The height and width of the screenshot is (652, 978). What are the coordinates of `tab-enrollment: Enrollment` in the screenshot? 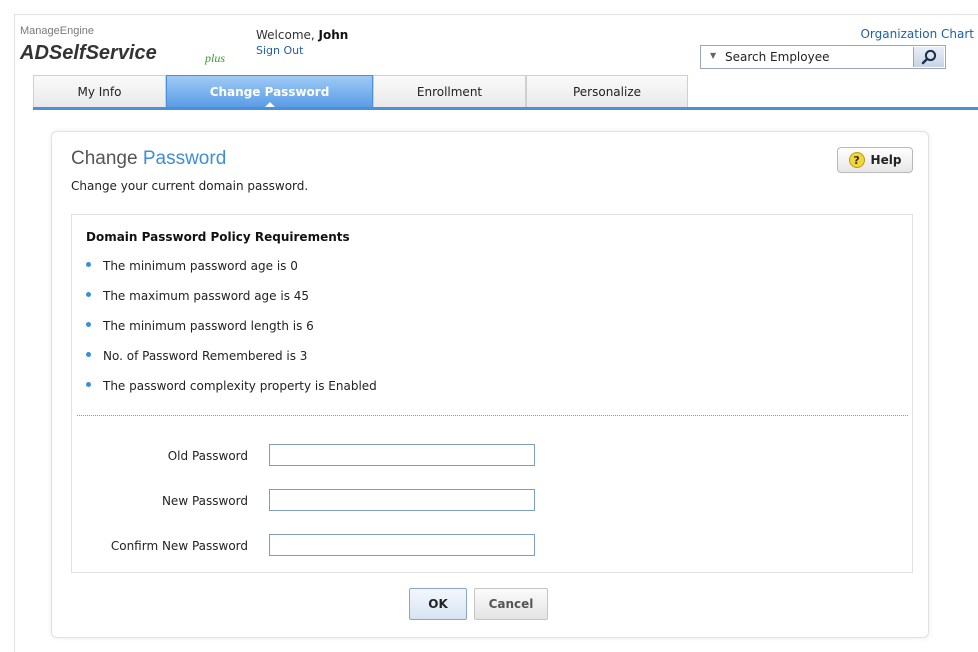 It's located at (449, 91).